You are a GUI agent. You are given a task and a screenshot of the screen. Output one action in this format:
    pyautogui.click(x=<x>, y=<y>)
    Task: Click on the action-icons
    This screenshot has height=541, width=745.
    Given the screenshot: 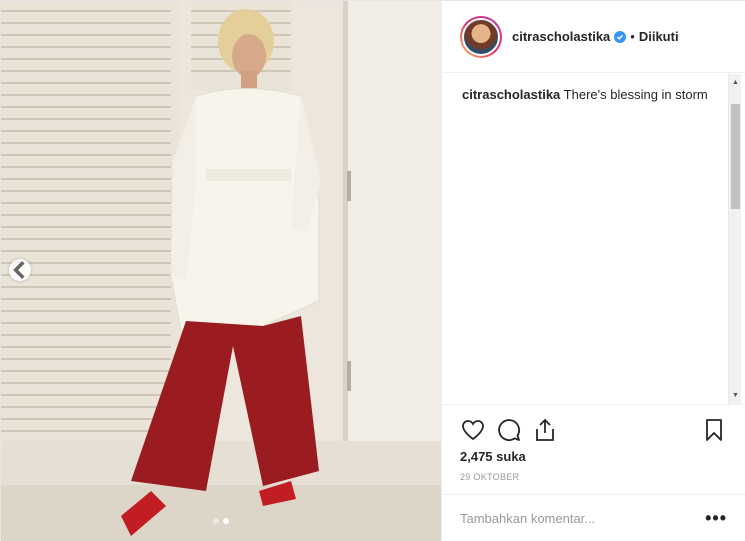 What is the action you would take?
    pyautogui.click(x=593, y=430)
    